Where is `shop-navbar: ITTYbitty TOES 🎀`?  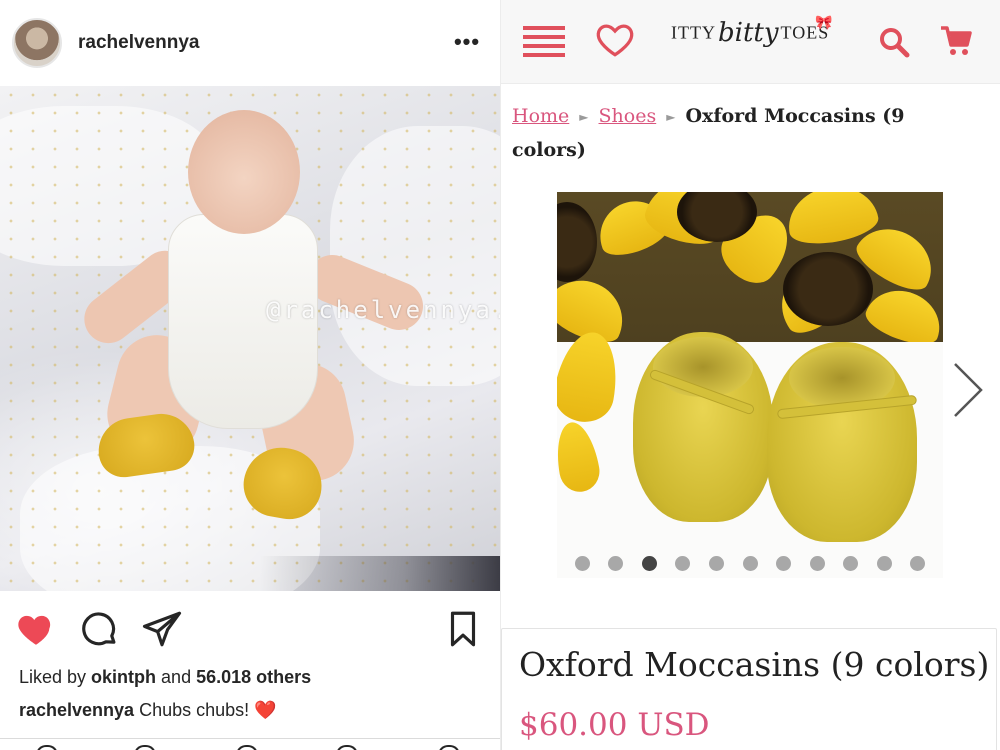
shop-navbar: ITTYbitty TOES 🎀 is located at coordinates (750, 42).